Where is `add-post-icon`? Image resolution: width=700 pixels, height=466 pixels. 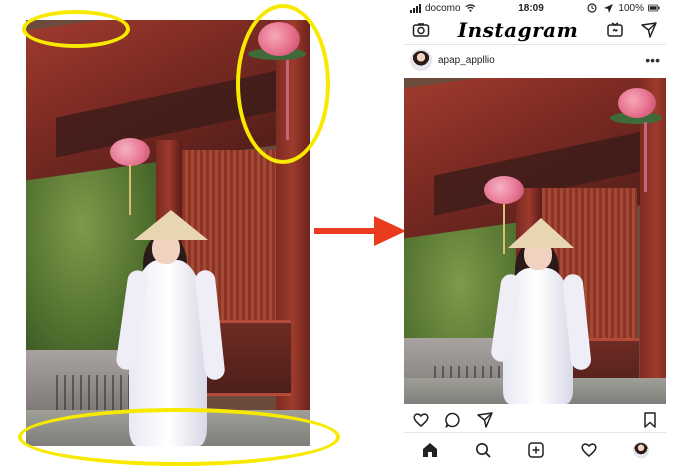 add-post-icon is located at coordinates (536, 450).